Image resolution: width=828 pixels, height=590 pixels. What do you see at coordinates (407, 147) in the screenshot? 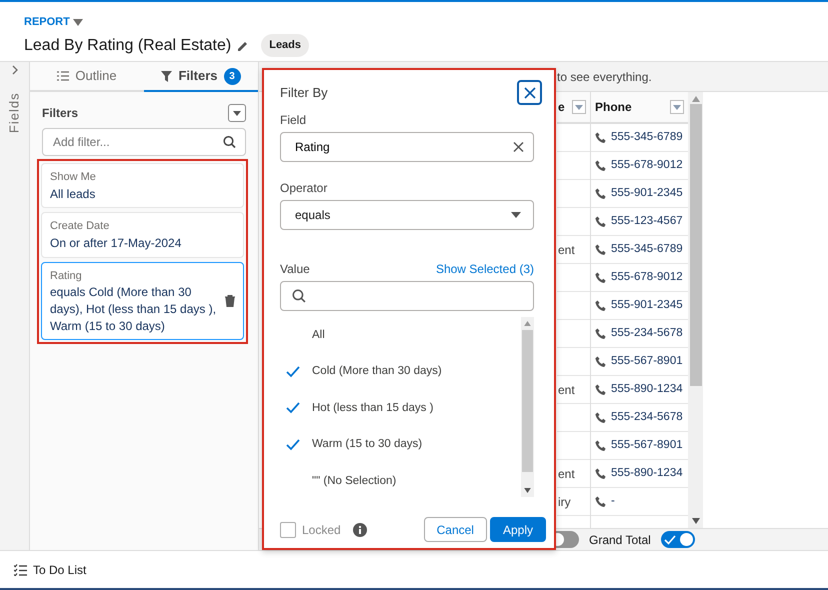
I see `field-select: Rating` at bounding box center [407, 147].